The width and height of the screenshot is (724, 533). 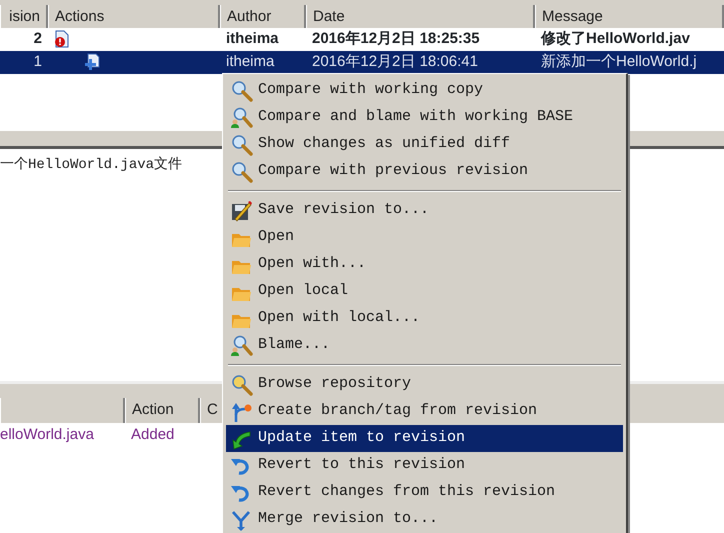 I want to click on column-header: Author, so click(x=263, y=16).